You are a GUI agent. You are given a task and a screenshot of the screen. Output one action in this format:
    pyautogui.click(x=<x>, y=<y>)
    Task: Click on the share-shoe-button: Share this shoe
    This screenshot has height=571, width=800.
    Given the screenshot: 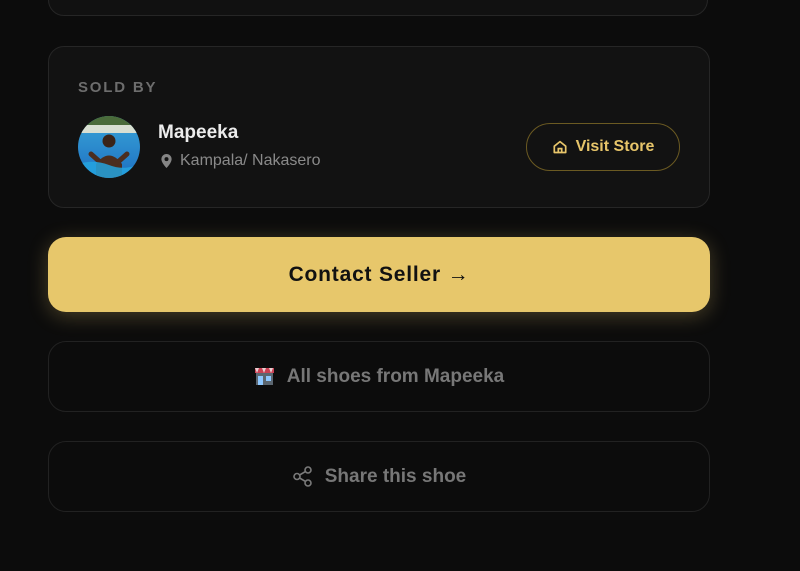 What is the action you would take?
    pyautogui.click(x=379, y=476)
    